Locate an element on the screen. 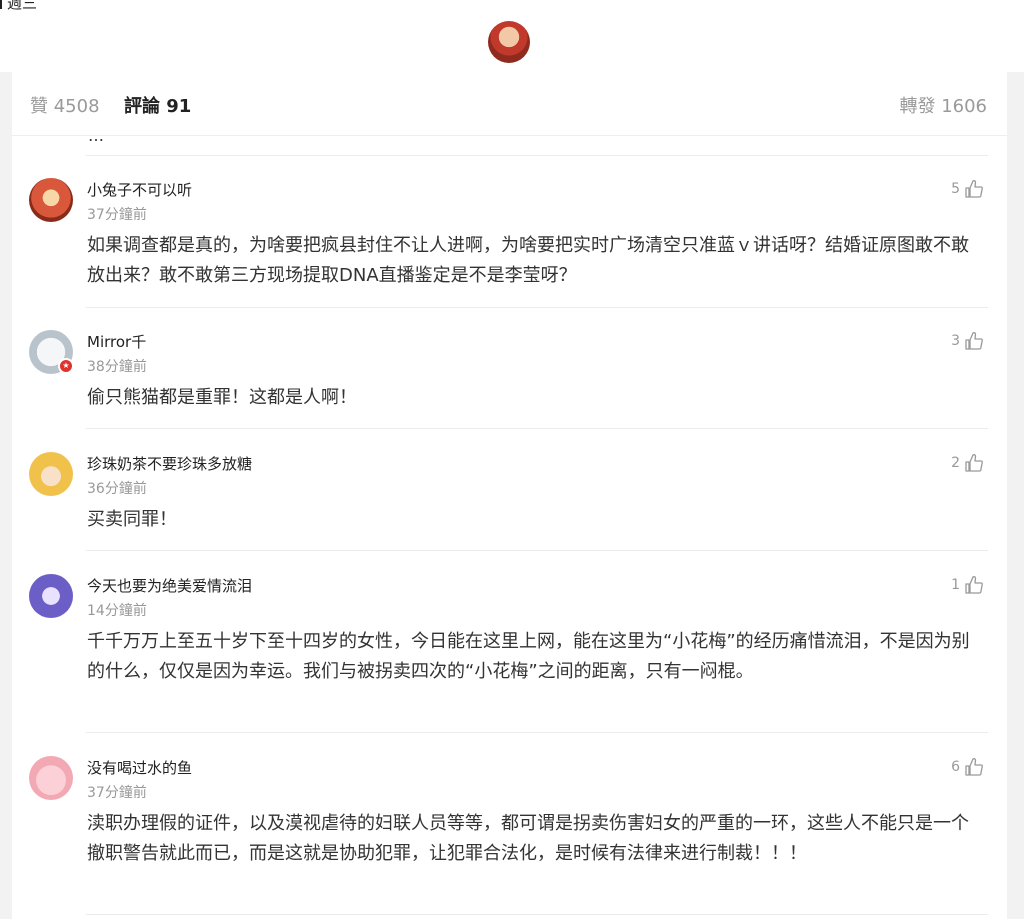 The height and width of the screenshot is (919, 1024). verified-badge-icon: ★ is located at coordinates (66, 366).